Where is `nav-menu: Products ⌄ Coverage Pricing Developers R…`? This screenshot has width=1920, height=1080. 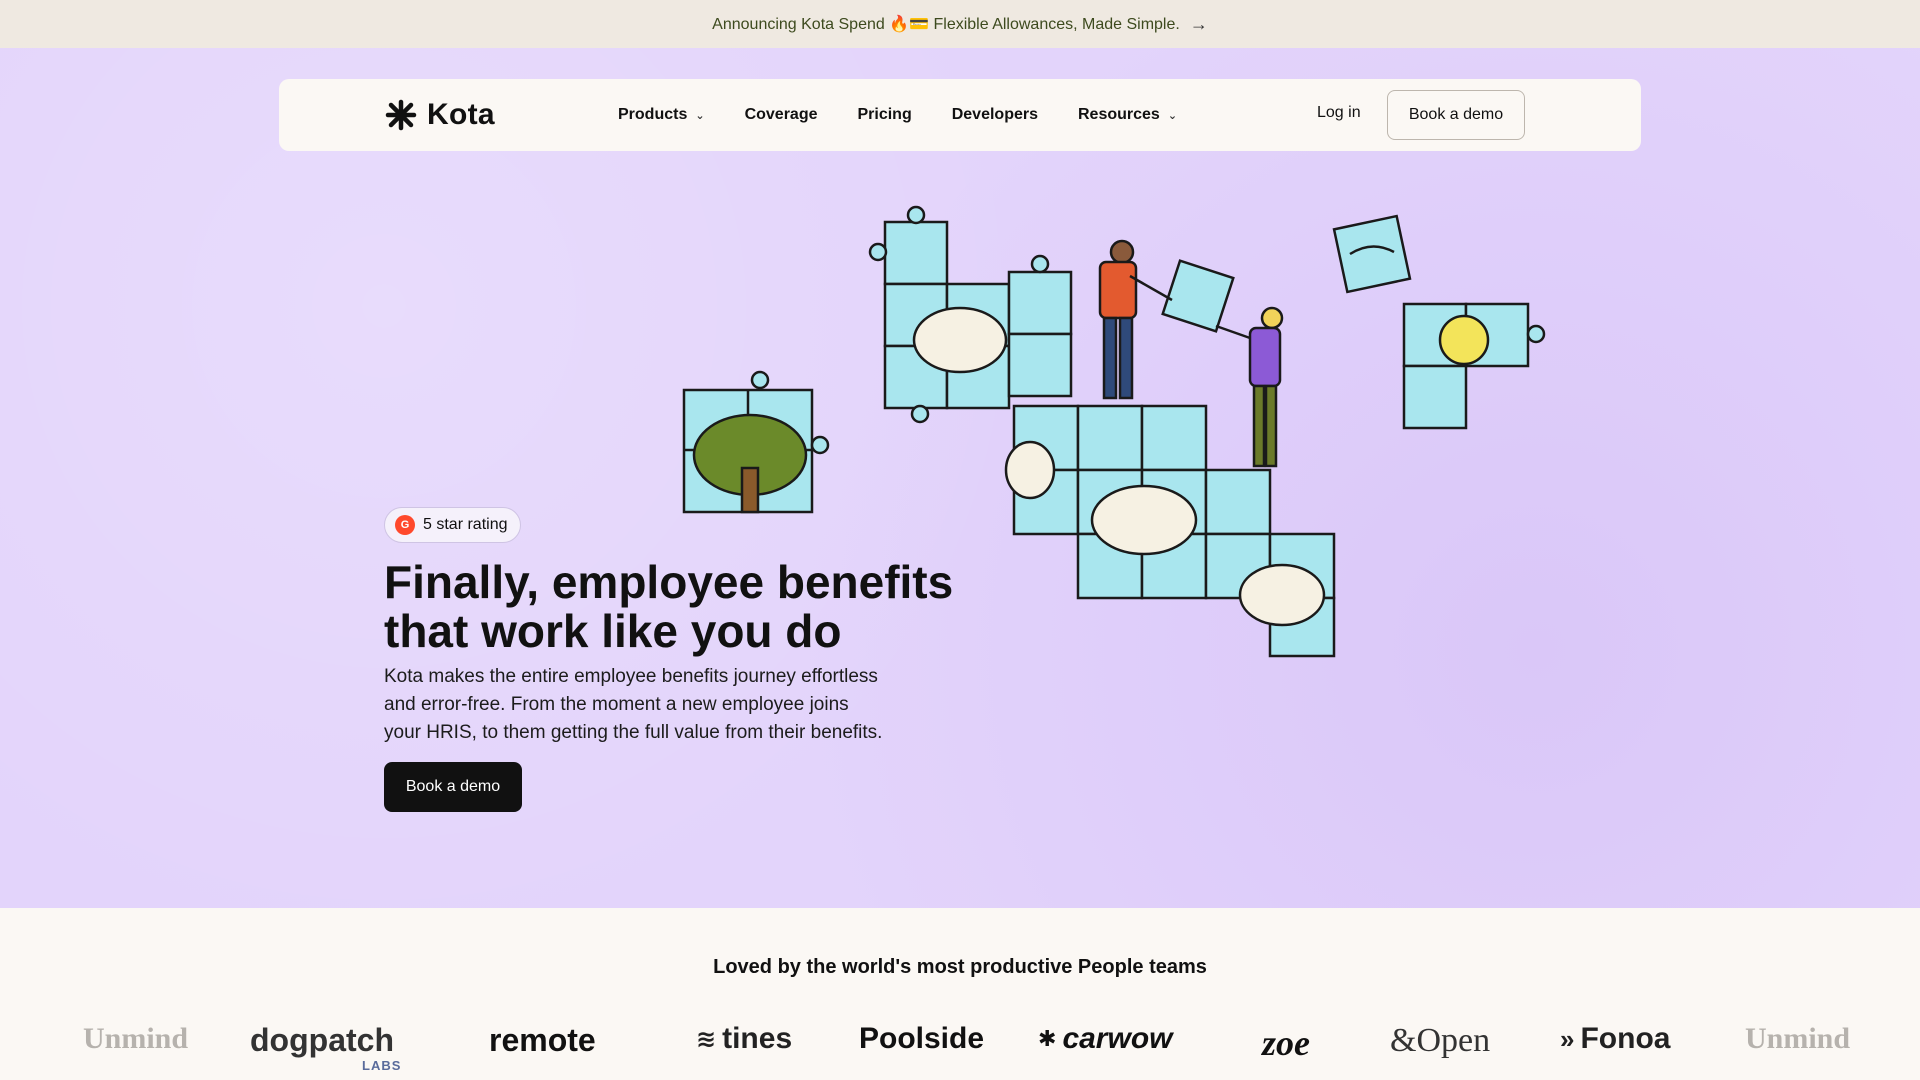
nav-menu: Products ⌄ Coverage Pricing Developers R… is located at coordinates (897, 115).